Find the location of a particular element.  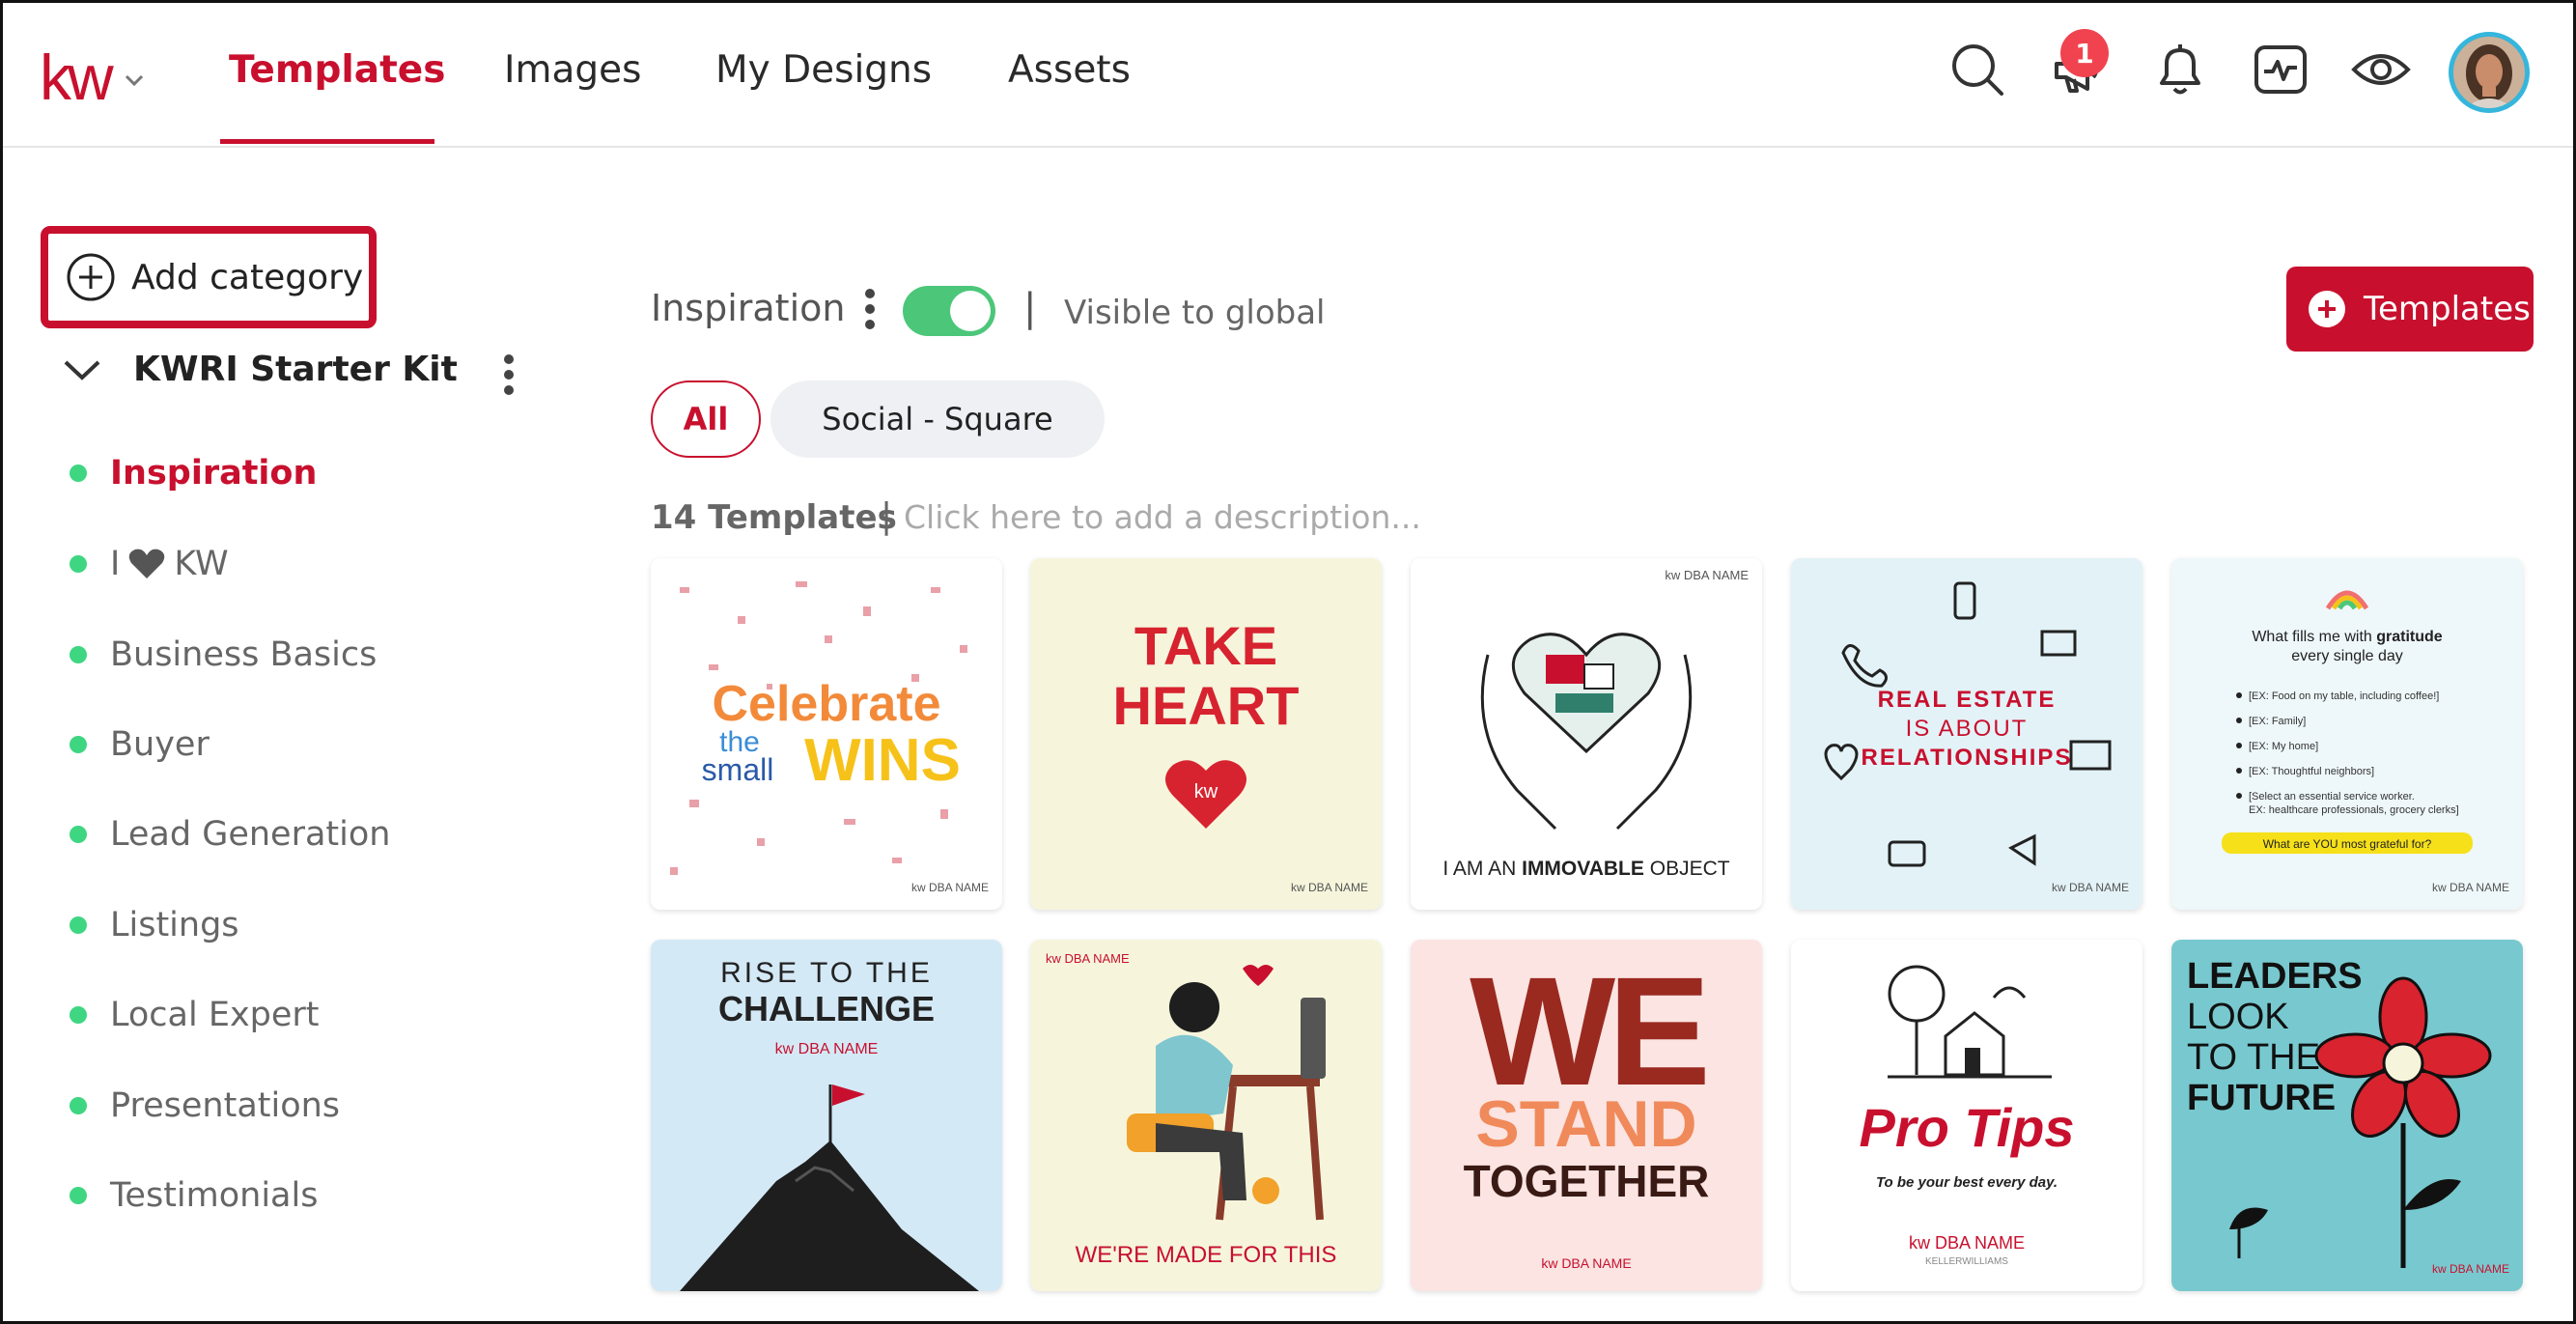

card-text: Pro Tips is located at coordinates (1967, 1127).